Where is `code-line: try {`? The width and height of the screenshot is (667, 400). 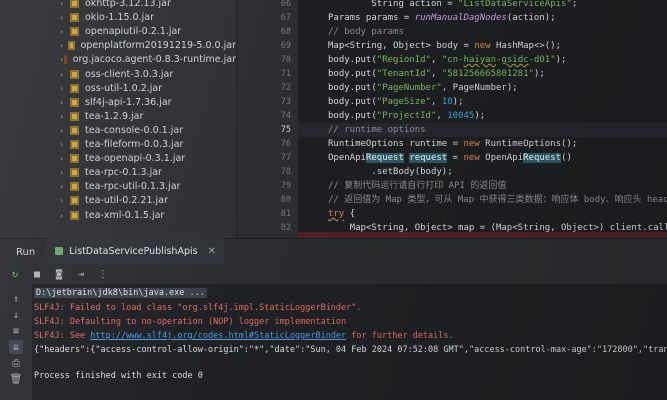
code-line: try { is located at coordinates (342, 214).